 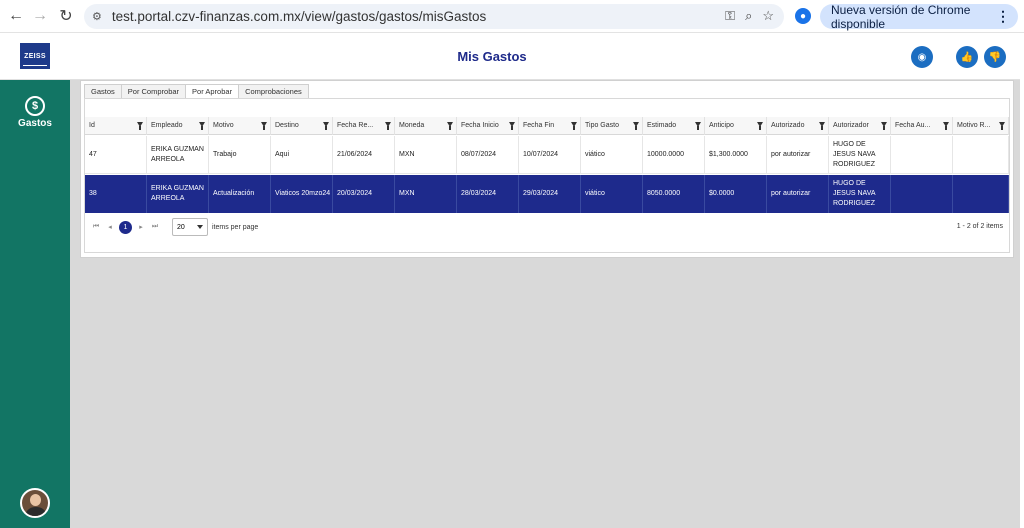 I want to click on table-cell: 21/06/2024, so click(x=364, y=154).